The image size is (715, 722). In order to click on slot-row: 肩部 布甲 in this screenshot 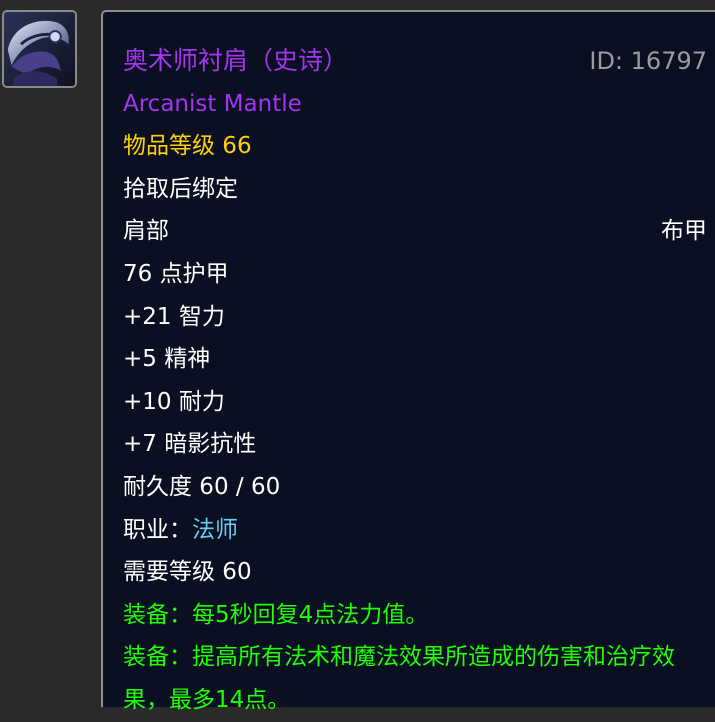, I will do `click(415, 231)`.